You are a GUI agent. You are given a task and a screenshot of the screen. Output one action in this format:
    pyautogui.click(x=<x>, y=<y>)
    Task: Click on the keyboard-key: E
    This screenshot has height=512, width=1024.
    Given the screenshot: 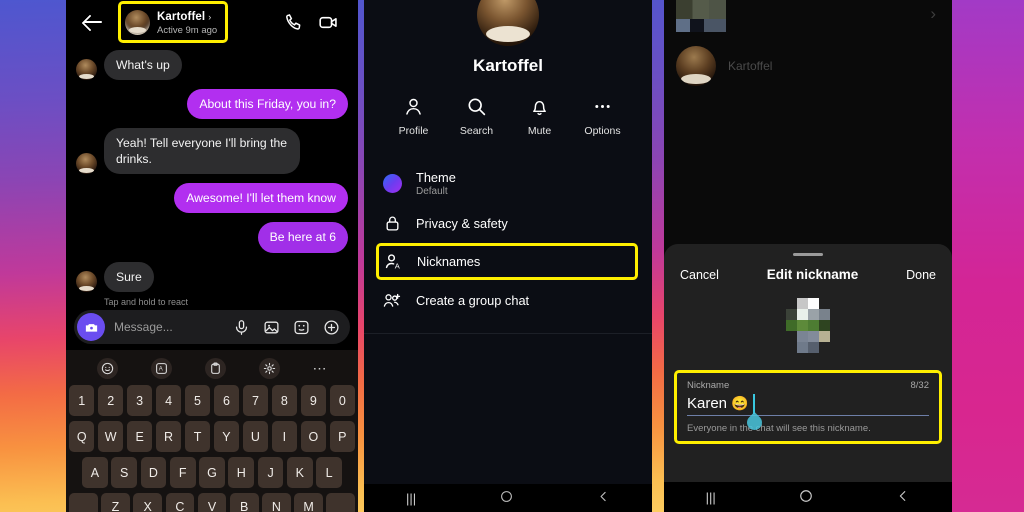 What is the action you would take?
    pyautogui.click(x=139, y=436)
    